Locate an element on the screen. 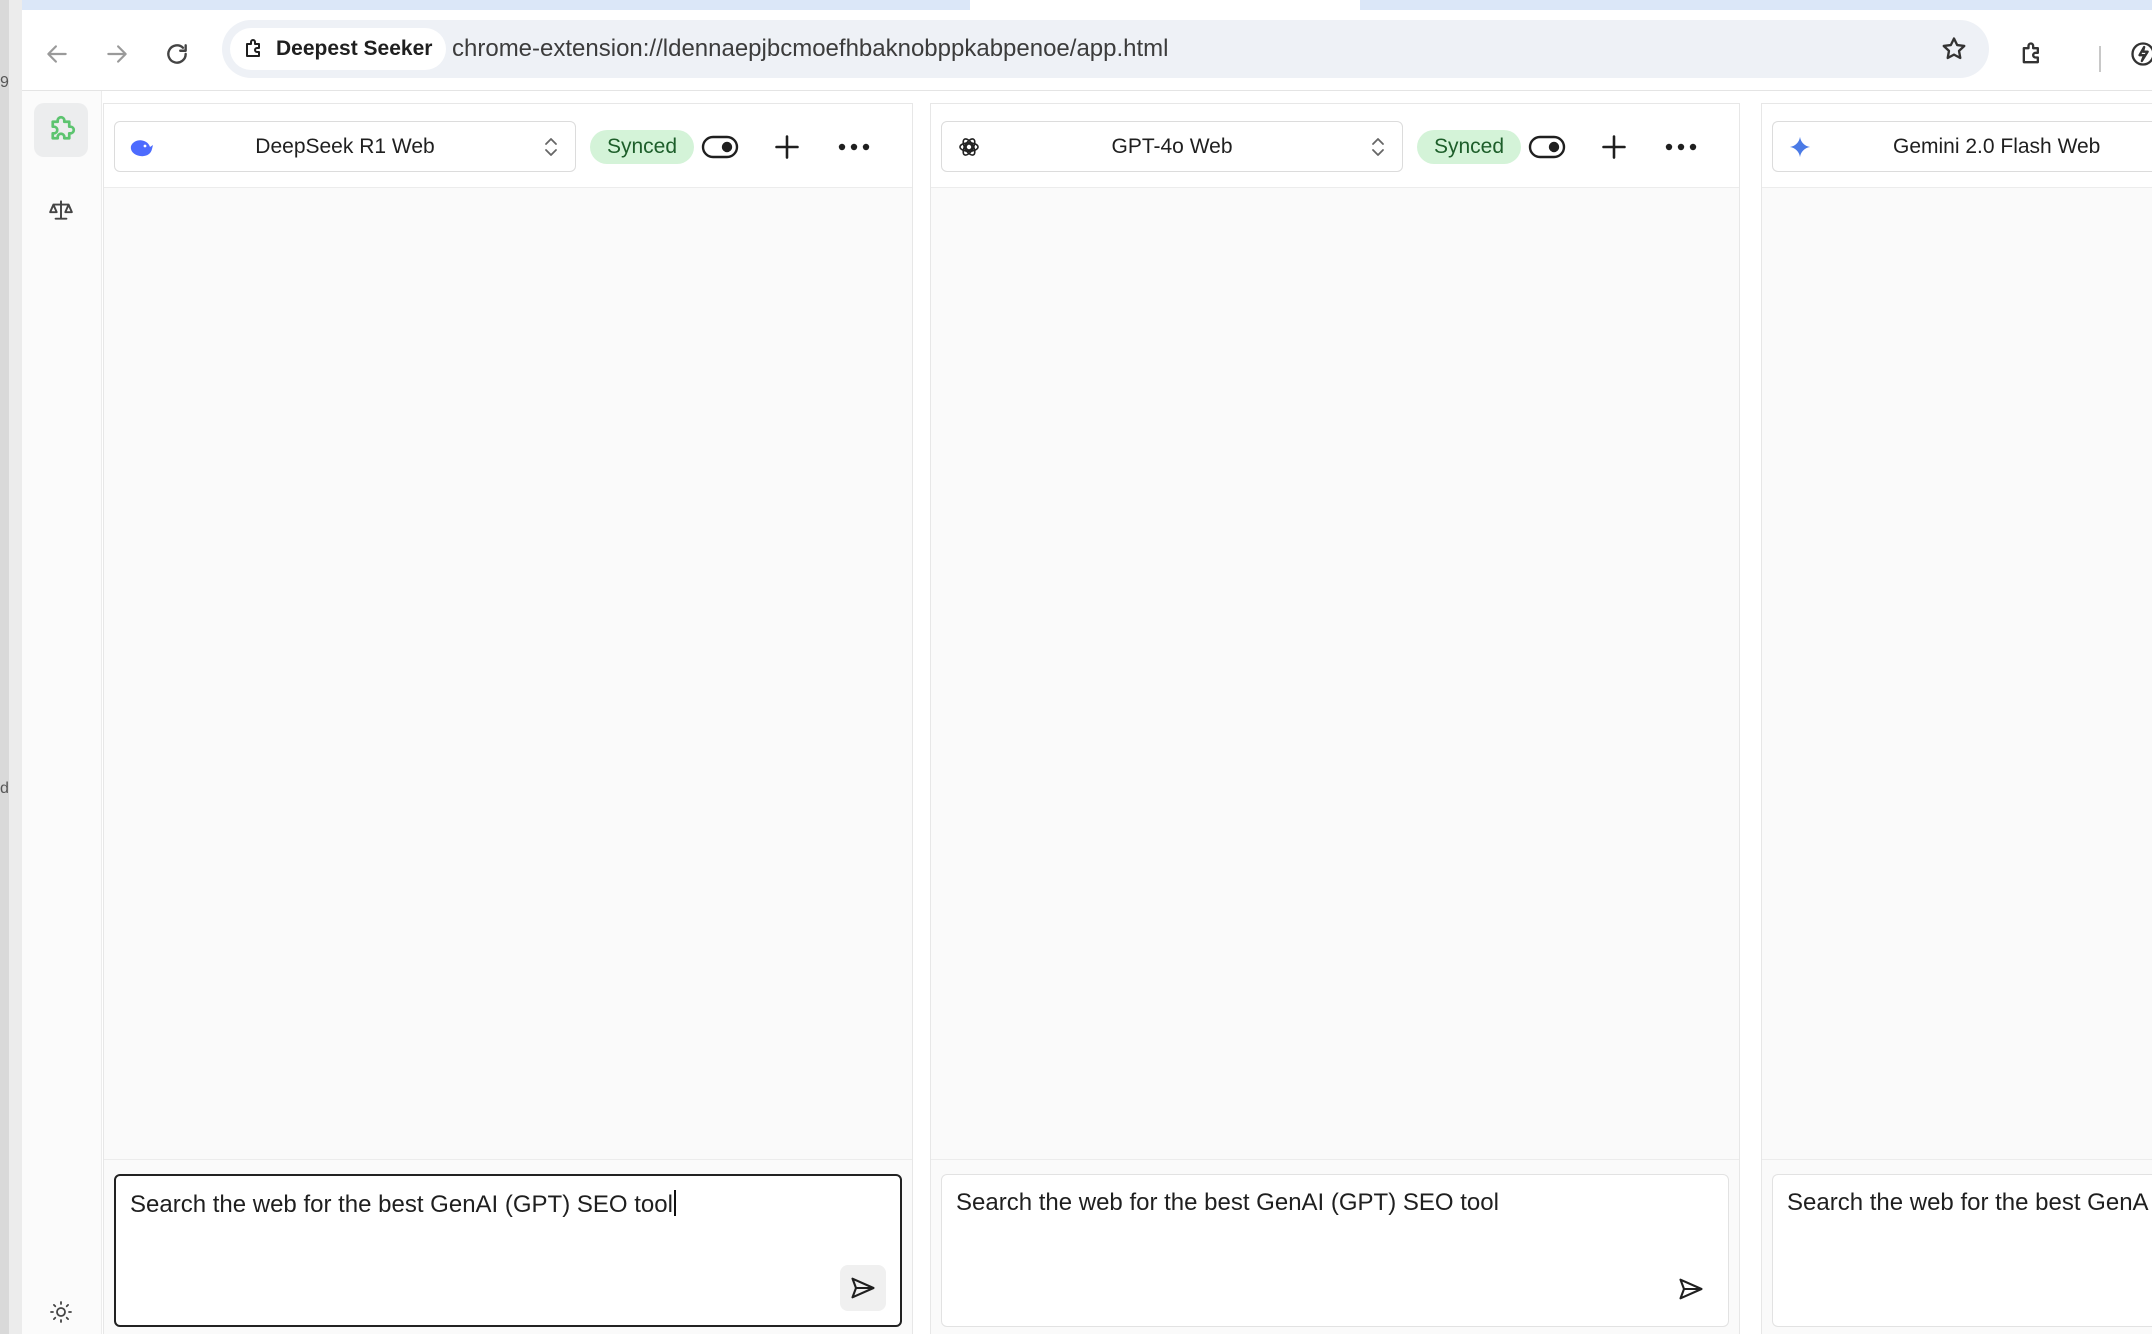 The height and width of the screenshot is (1339, 2152). bookmark-star-icon is located at coordinates (1954, 49).